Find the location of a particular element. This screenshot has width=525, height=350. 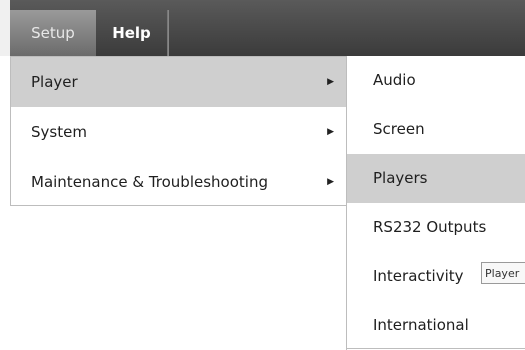

menu-item-label: Maintenance & Troubleshooting is located at coordinates (149, 182).